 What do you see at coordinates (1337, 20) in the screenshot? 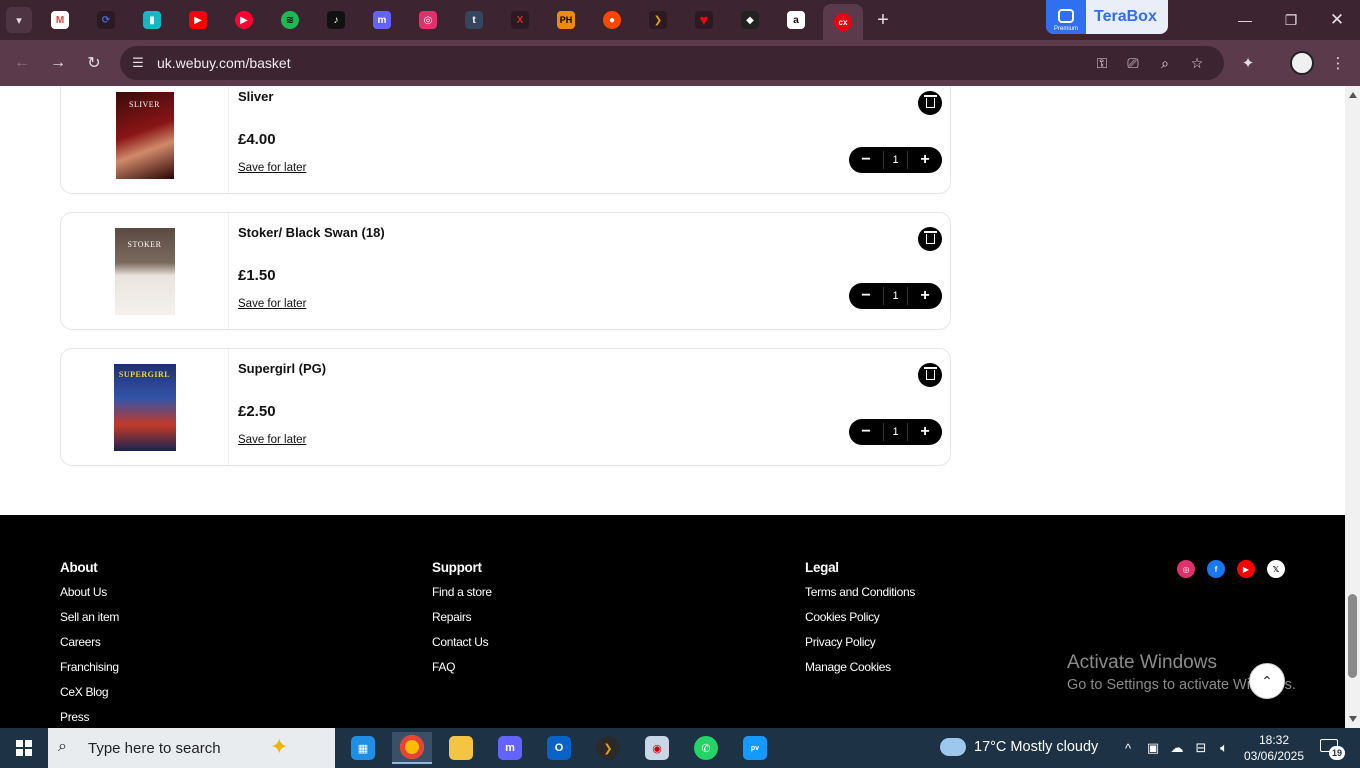
I see `close-window-icon: ✕` at bounding box center [1337, 20].